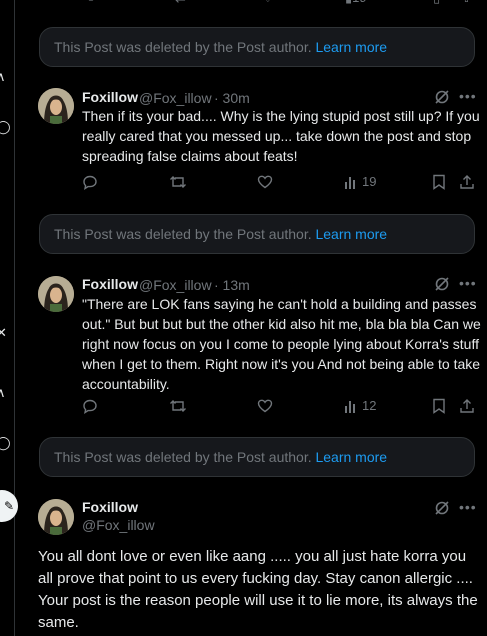  I want to click on post-actions: 19, so click(282, 184).